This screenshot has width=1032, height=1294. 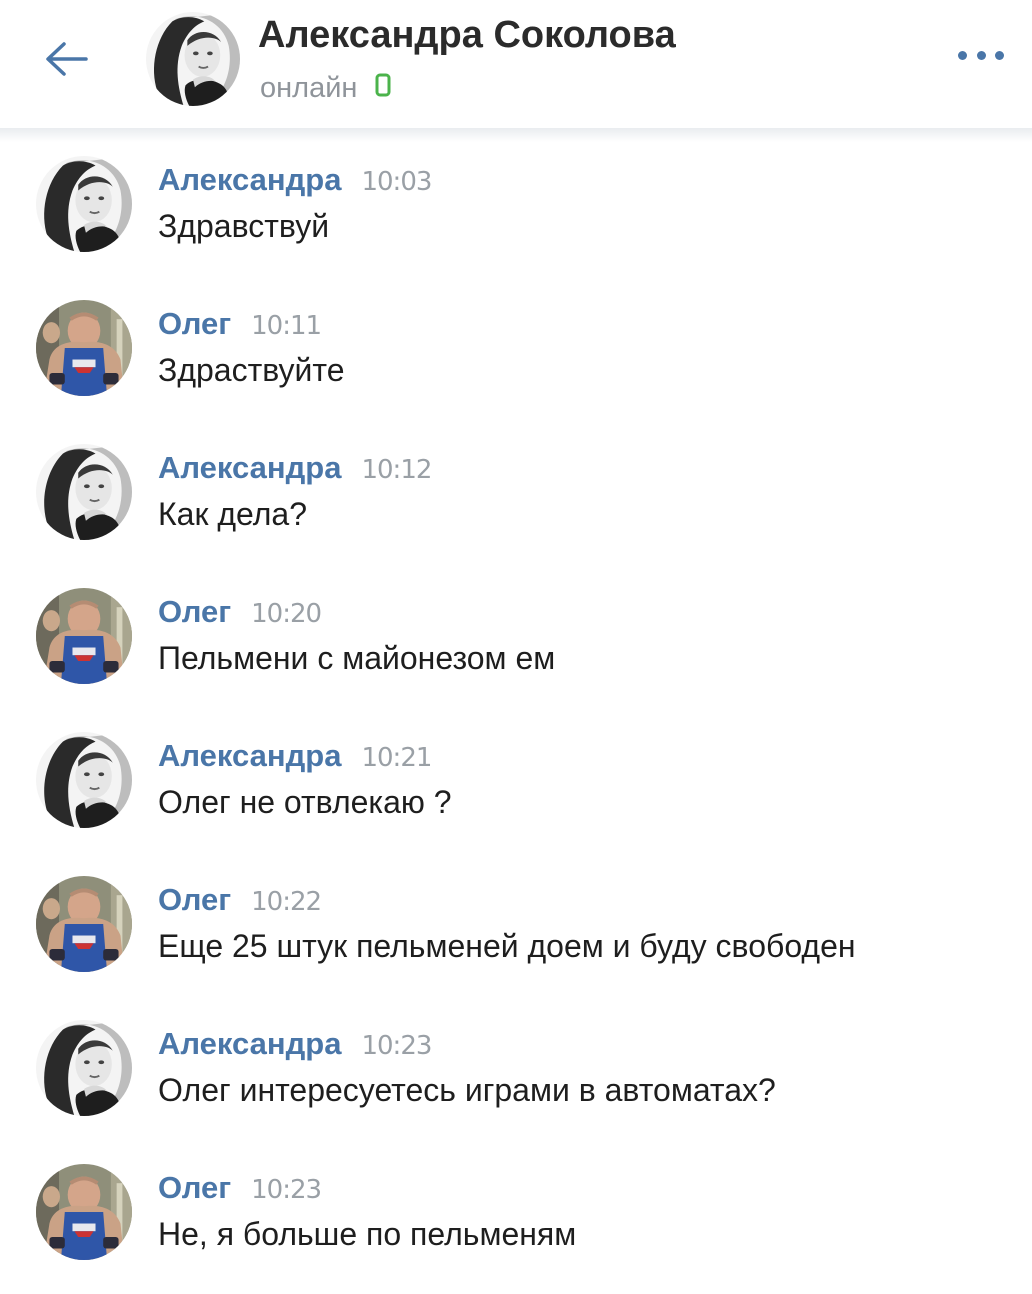 I want to click on header-divider, so click(x=516, y=135).